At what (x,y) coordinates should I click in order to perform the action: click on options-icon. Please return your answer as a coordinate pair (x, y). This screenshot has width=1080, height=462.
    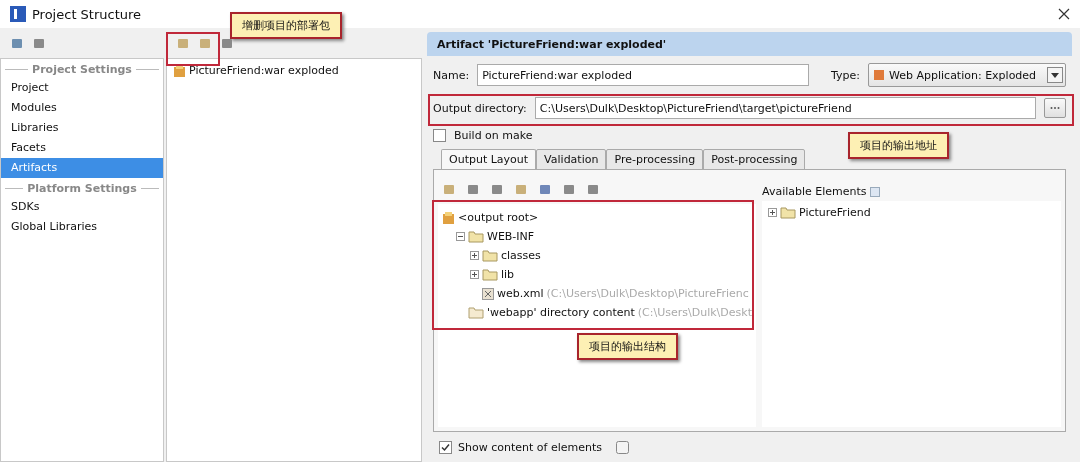
    Looking at the image, I should click on (622, 447).